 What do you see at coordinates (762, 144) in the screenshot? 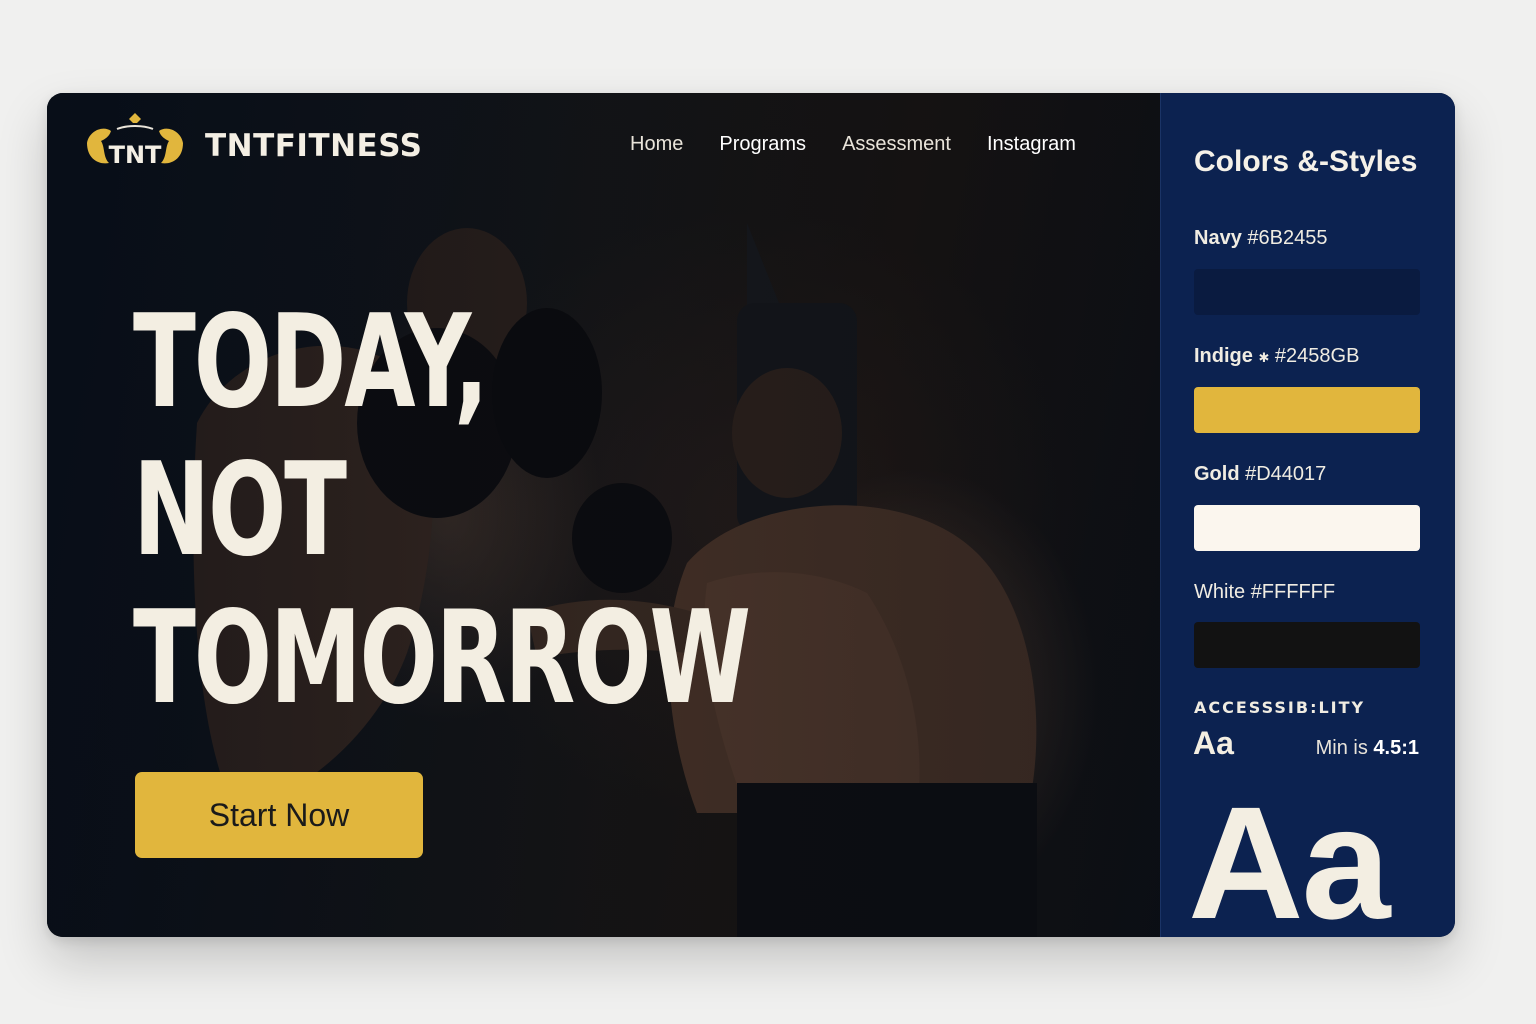
I see `nav-programs: Programs` at bounding box center [762, 144].